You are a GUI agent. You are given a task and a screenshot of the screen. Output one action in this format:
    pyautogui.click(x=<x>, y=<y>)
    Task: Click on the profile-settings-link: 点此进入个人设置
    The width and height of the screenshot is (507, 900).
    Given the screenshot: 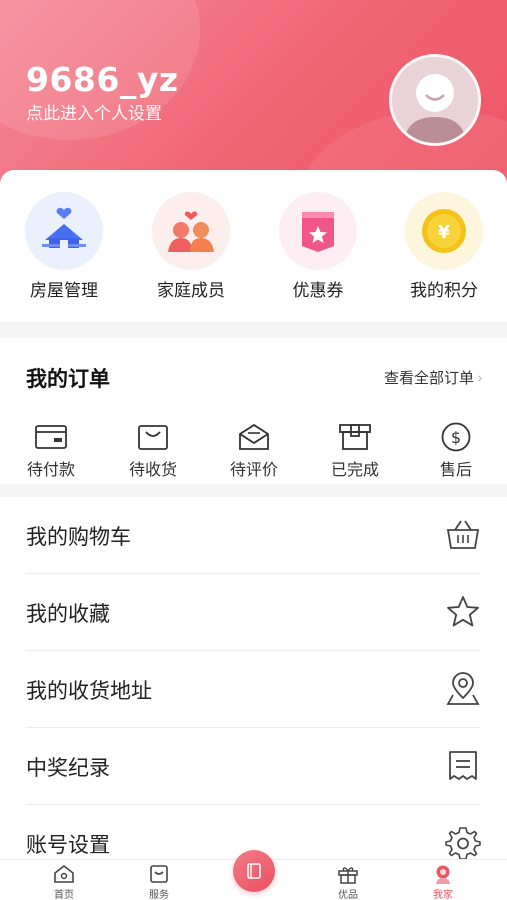 What is the action you would take?
    pyautogui.click(x=94, y=111)
    